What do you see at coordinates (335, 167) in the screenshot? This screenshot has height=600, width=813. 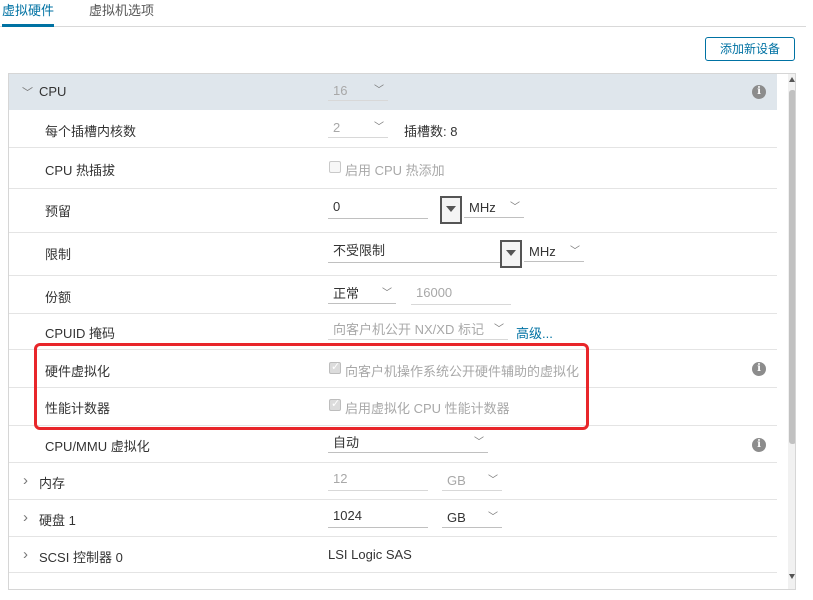 I see `cpu-hot-add-checkbox` at bounding box center [335, 167].